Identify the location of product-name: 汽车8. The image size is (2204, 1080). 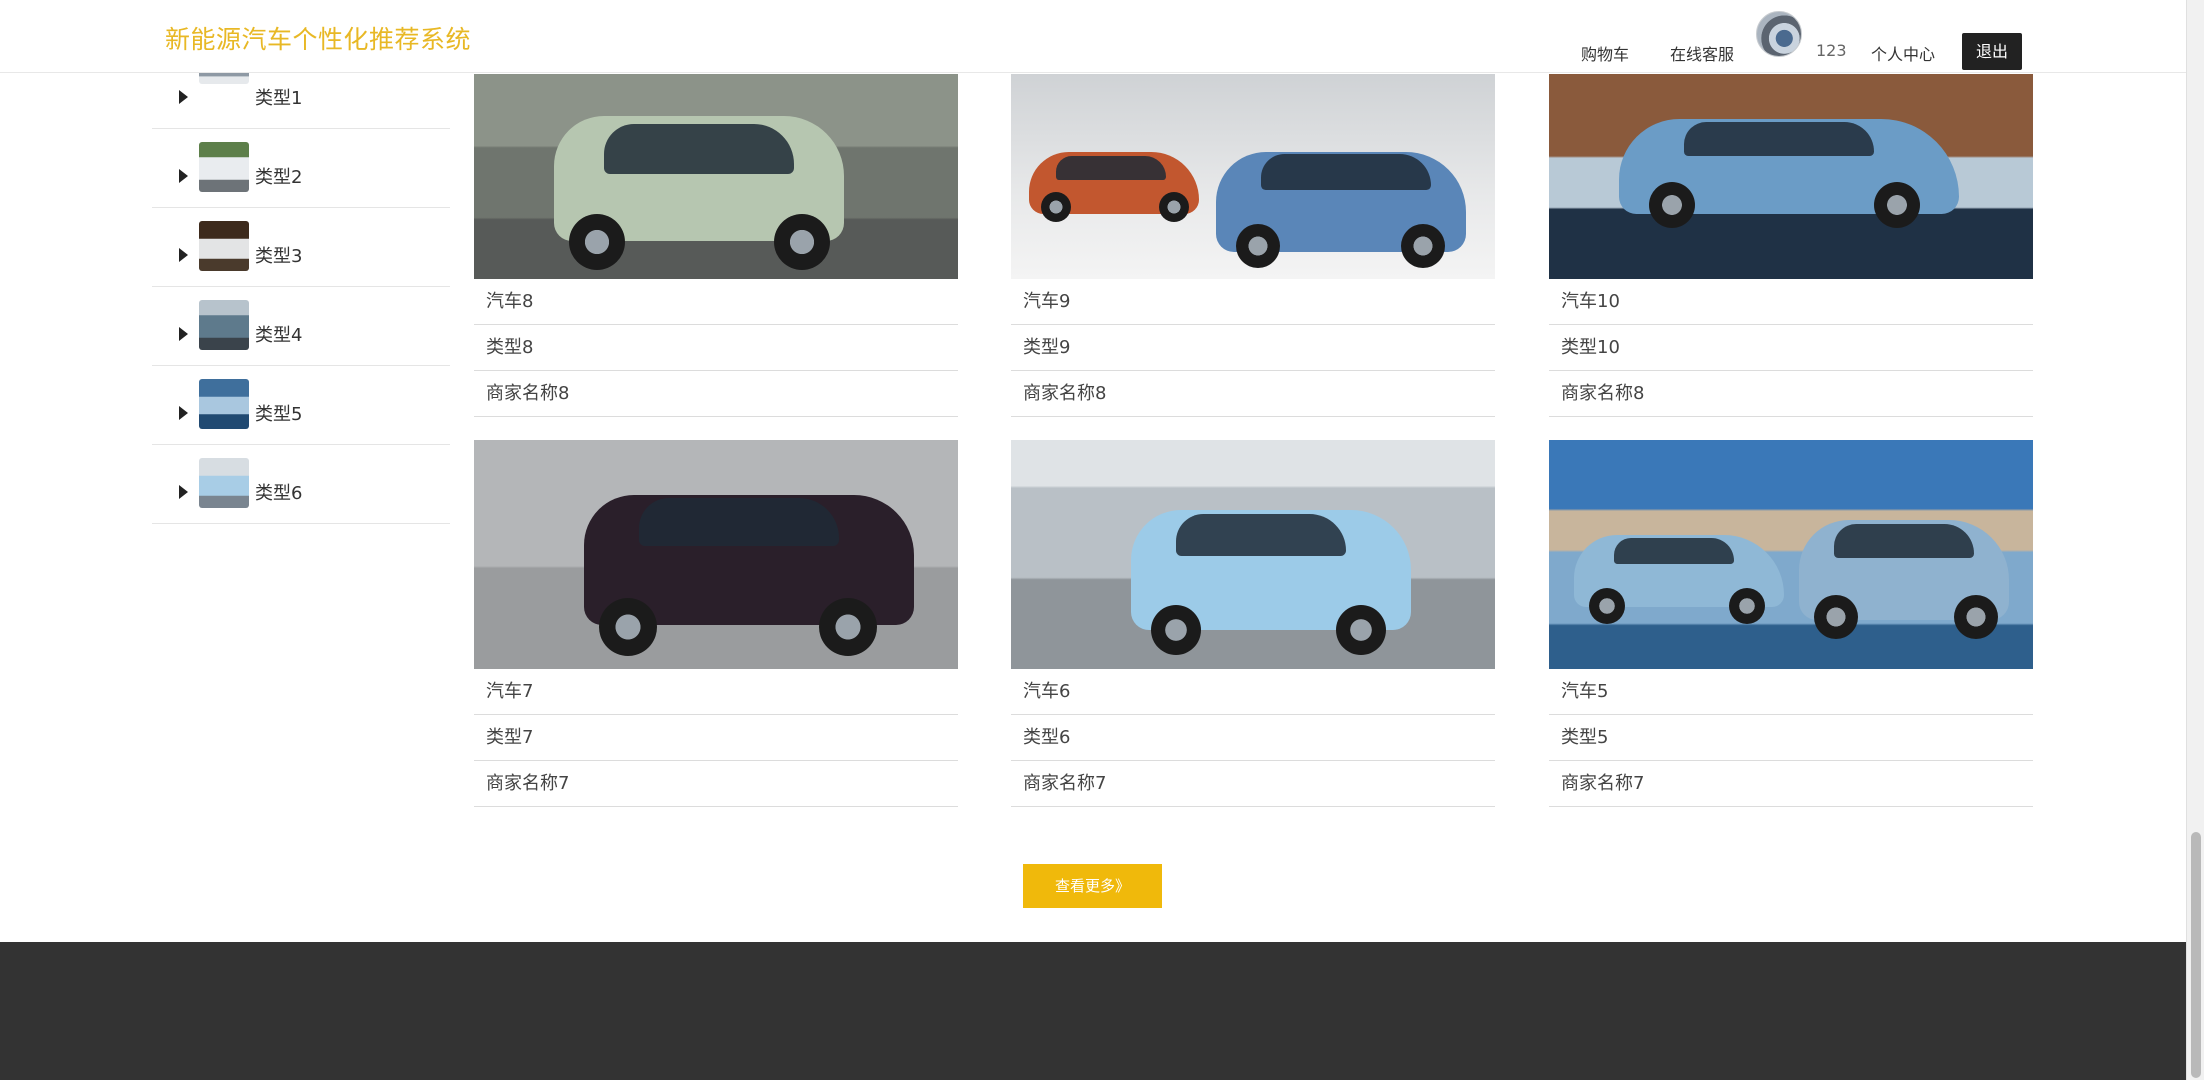
(716, 302).